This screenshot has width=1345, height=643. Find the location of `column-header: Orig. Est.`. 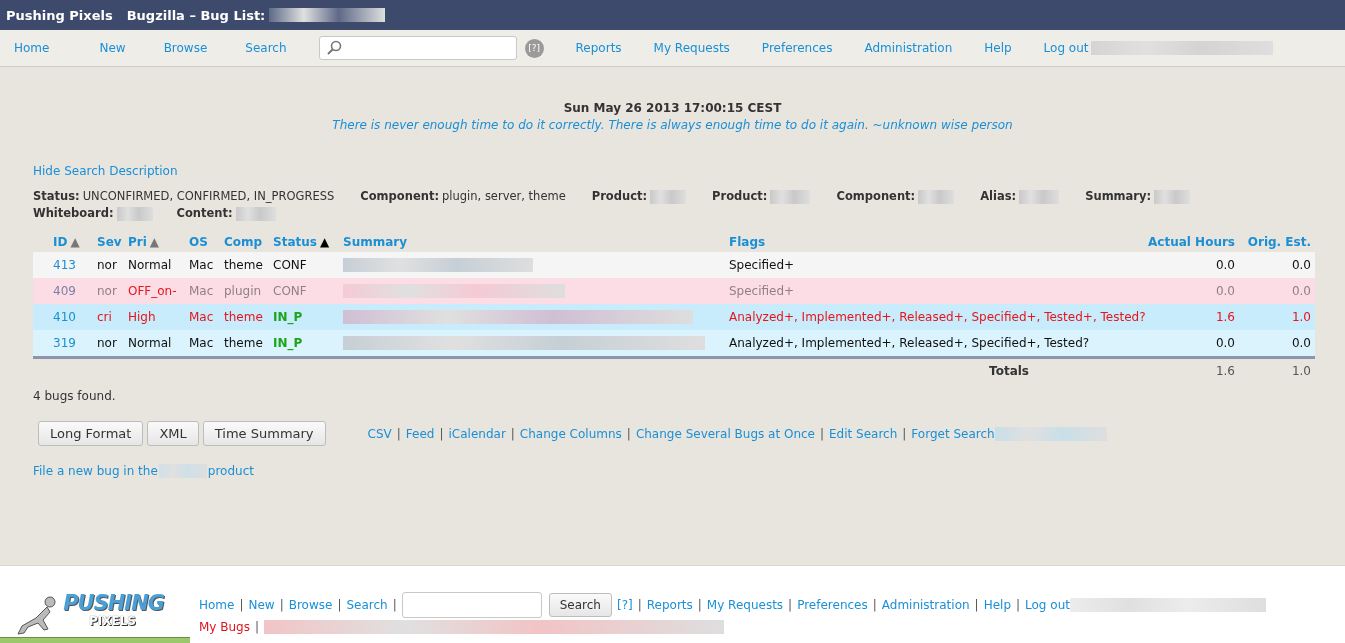

column-header: Orig. Est. is located at coordinates (1279, 242).